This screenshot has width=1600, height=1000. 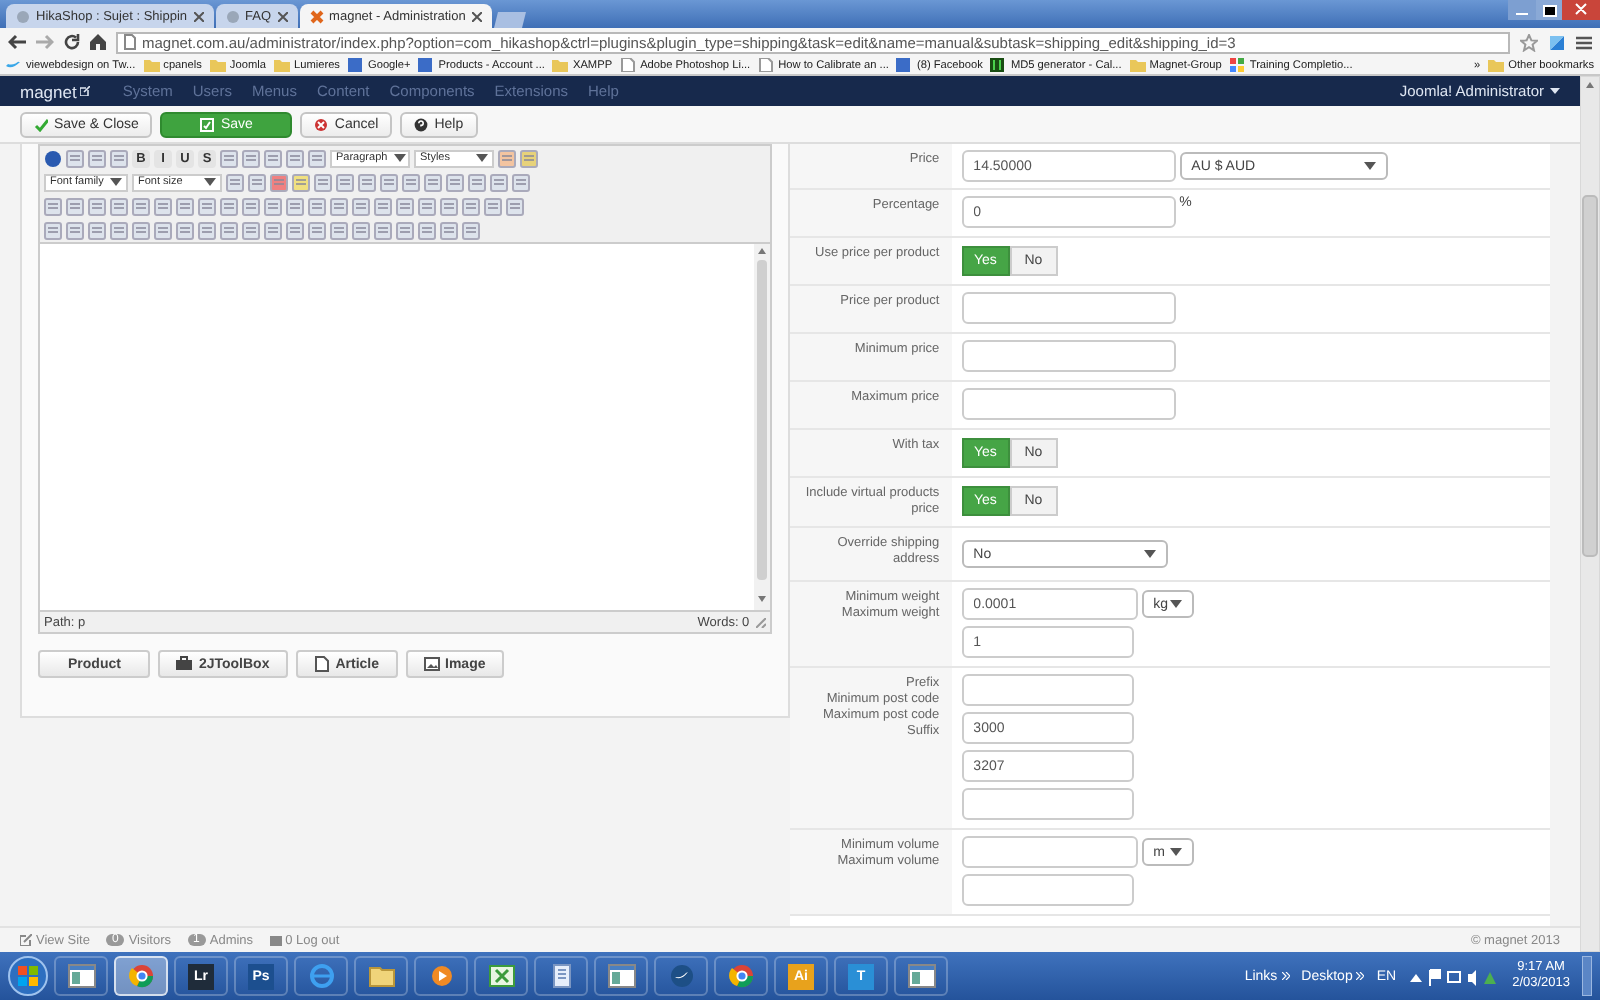 What do you see at coordinates (1554, 10) in the screenshot?
I see `window-controls-icon` at bounding box center [1554, 10].